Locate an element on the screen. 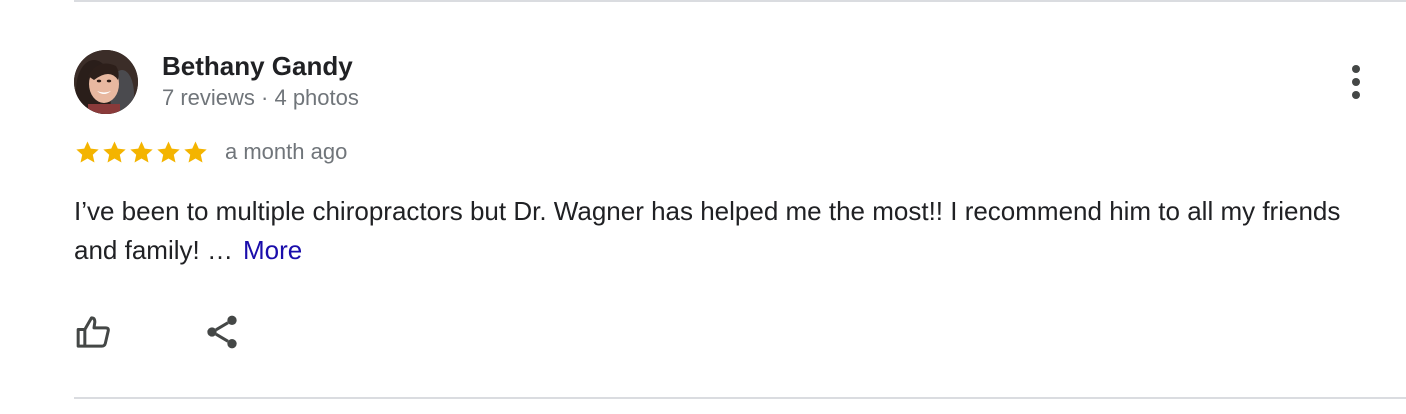 The width and height of the screenshot is (1406, 414). reviewer-avatar is located at coordinates (106, 82).